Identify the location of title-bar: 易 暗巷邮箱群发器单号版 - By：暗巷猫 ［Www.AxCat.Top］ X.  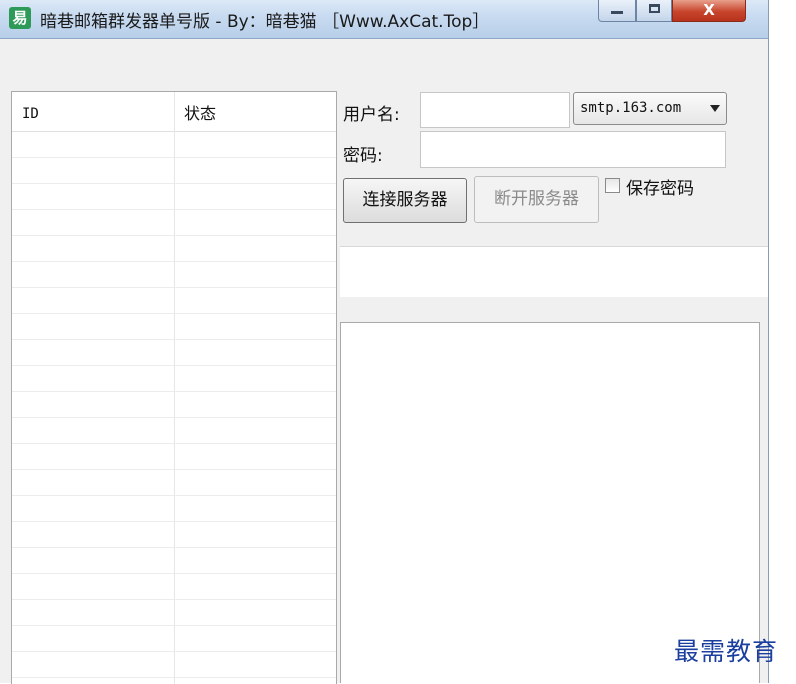
(384, 19).